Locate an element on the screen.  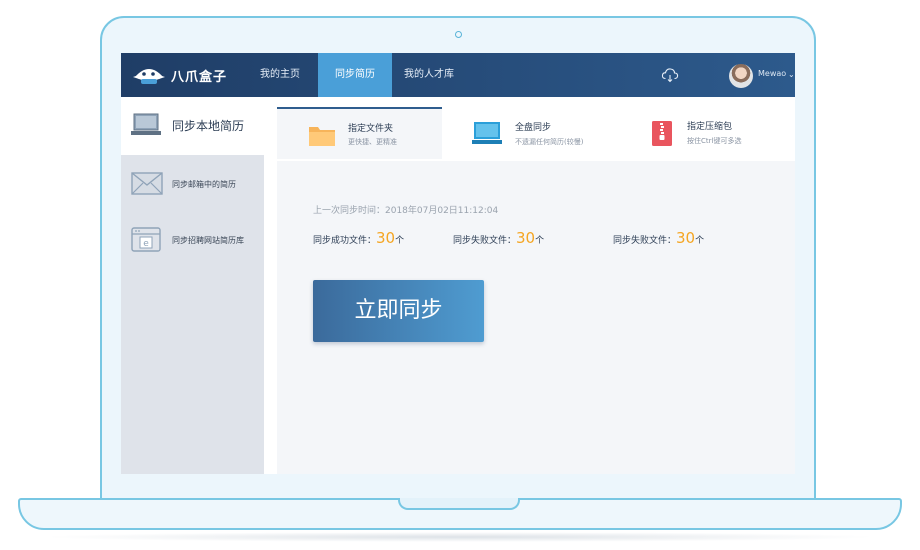
nav-item-home: 我的主页 is located at coordinates (280, 75).